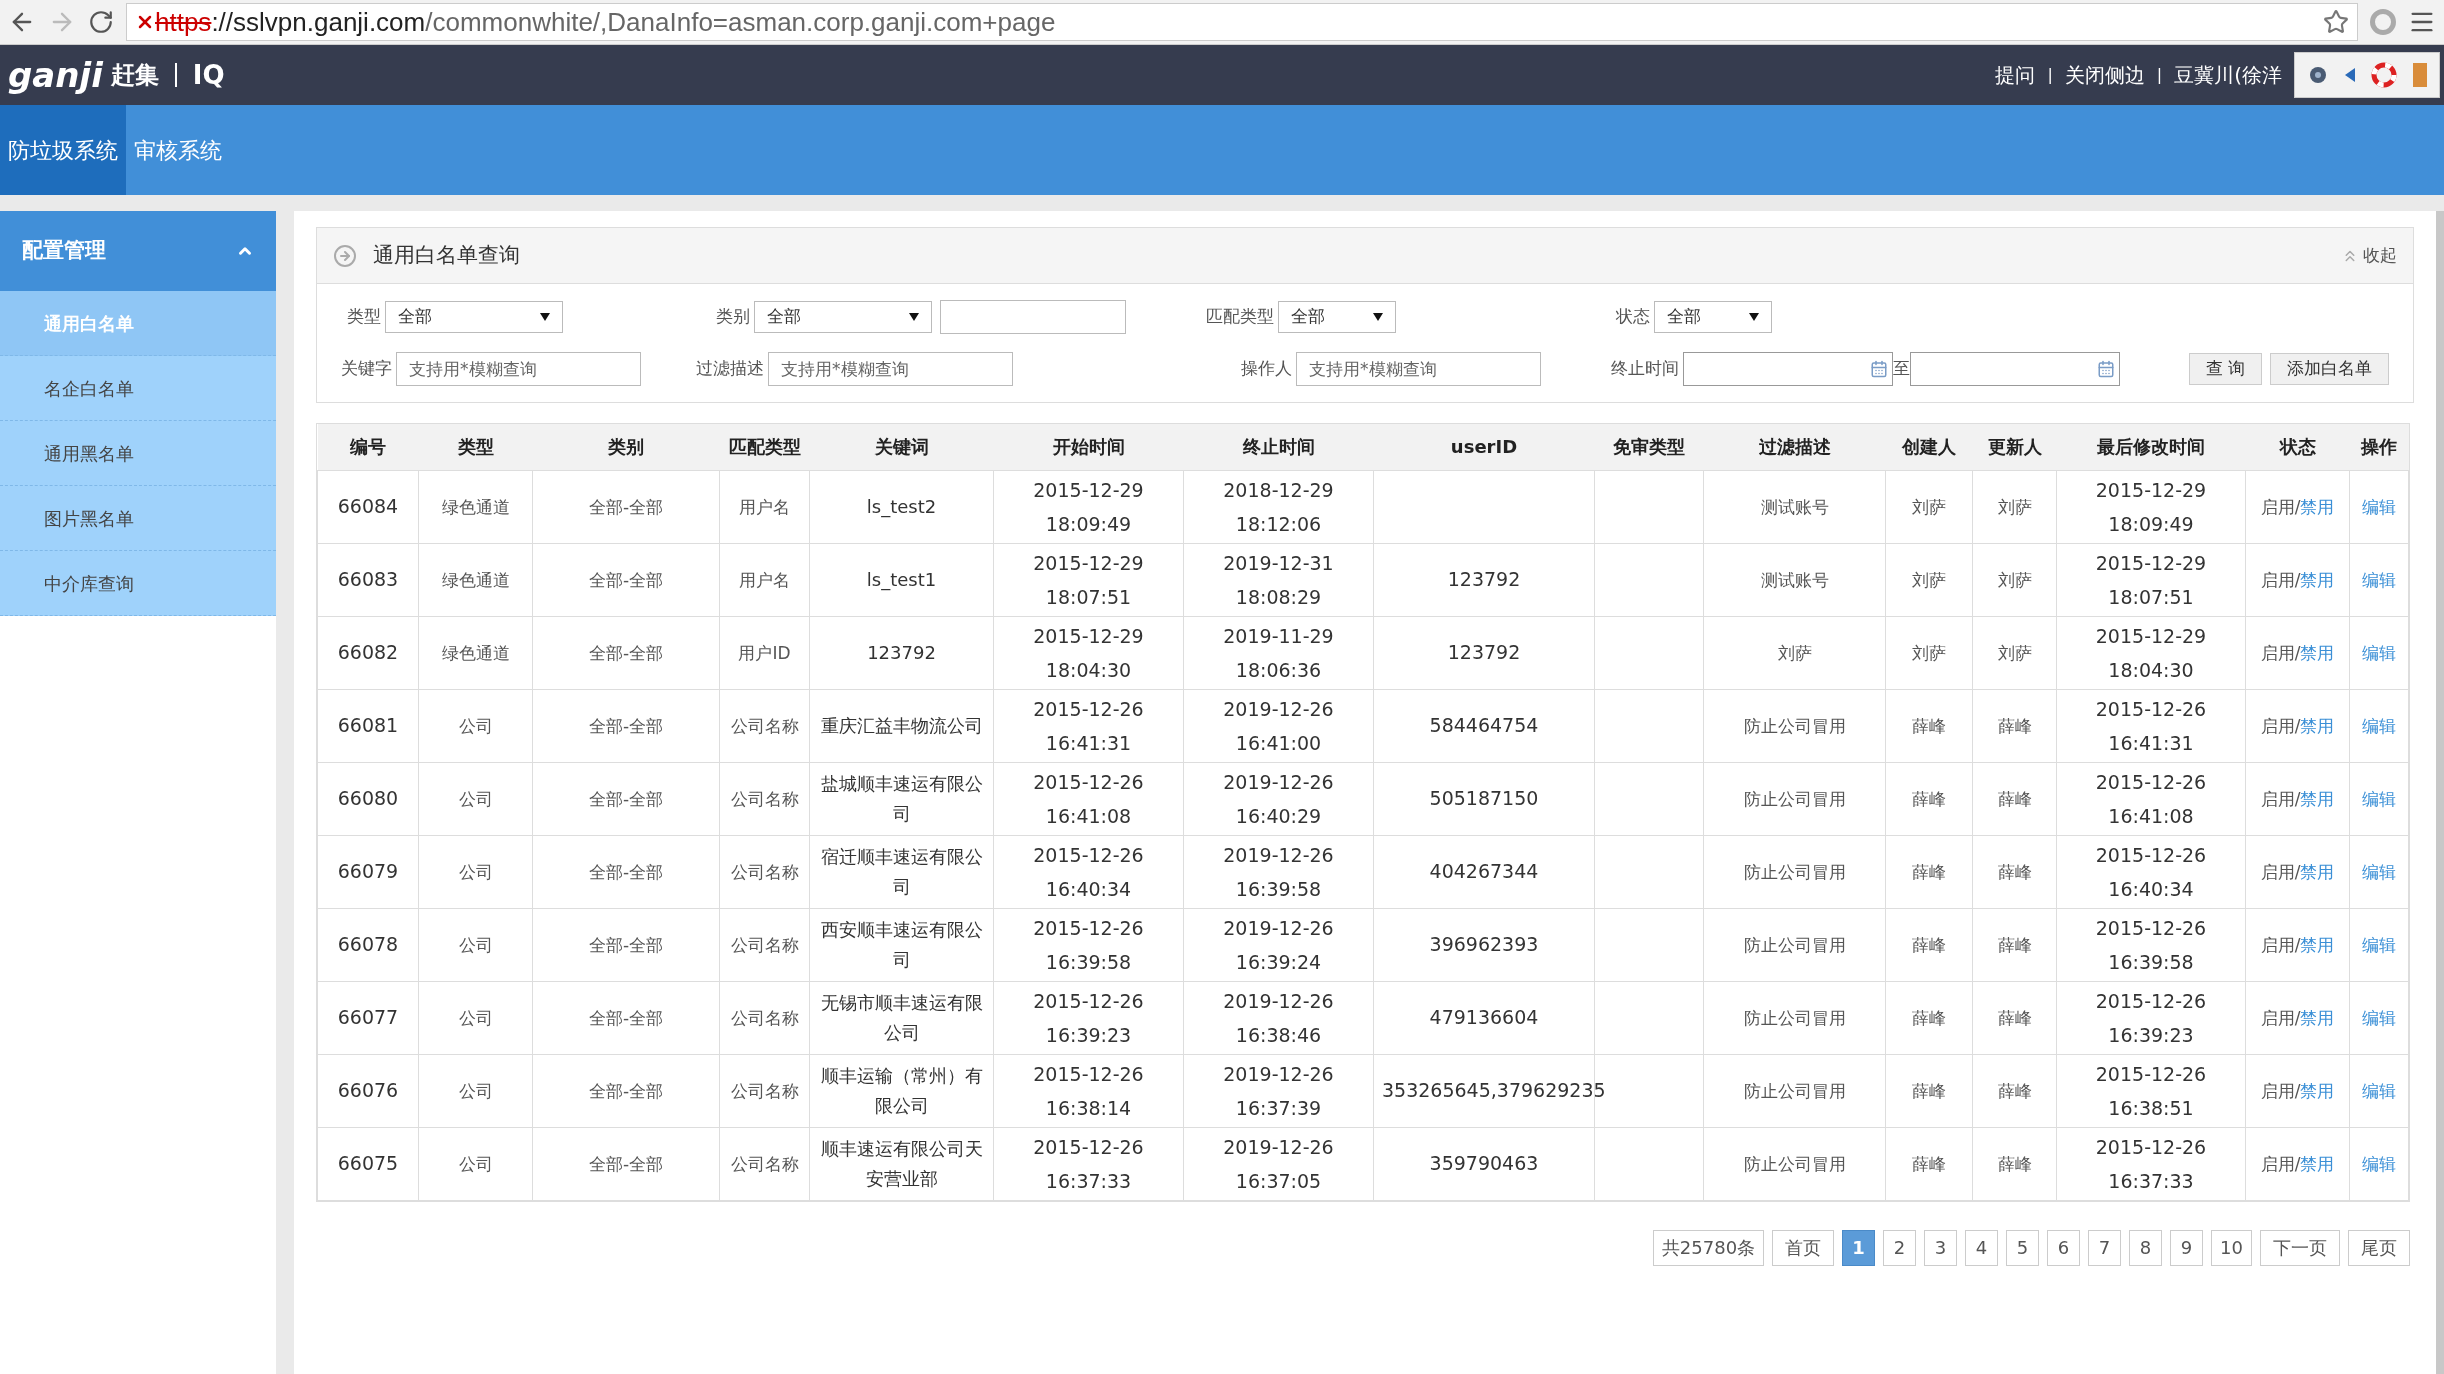 Image resolution: width=2444 pixels, height=1374 pixels. Describe the element at coordinates (2225, 369) in the screenshot. I see `action-button: 查 询` at that location.